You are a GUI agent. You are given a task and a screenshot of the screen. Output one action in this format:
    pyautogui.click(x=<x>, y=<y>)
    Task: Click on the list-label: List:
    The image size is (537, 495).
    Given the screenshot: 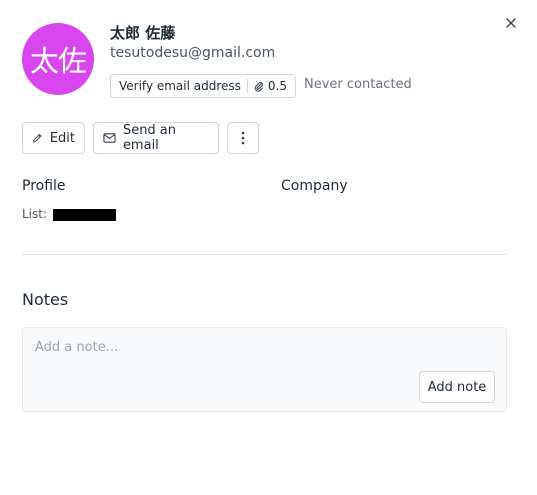 What is the action you would take?
    pyautogui.click(x=35, y=214)
    